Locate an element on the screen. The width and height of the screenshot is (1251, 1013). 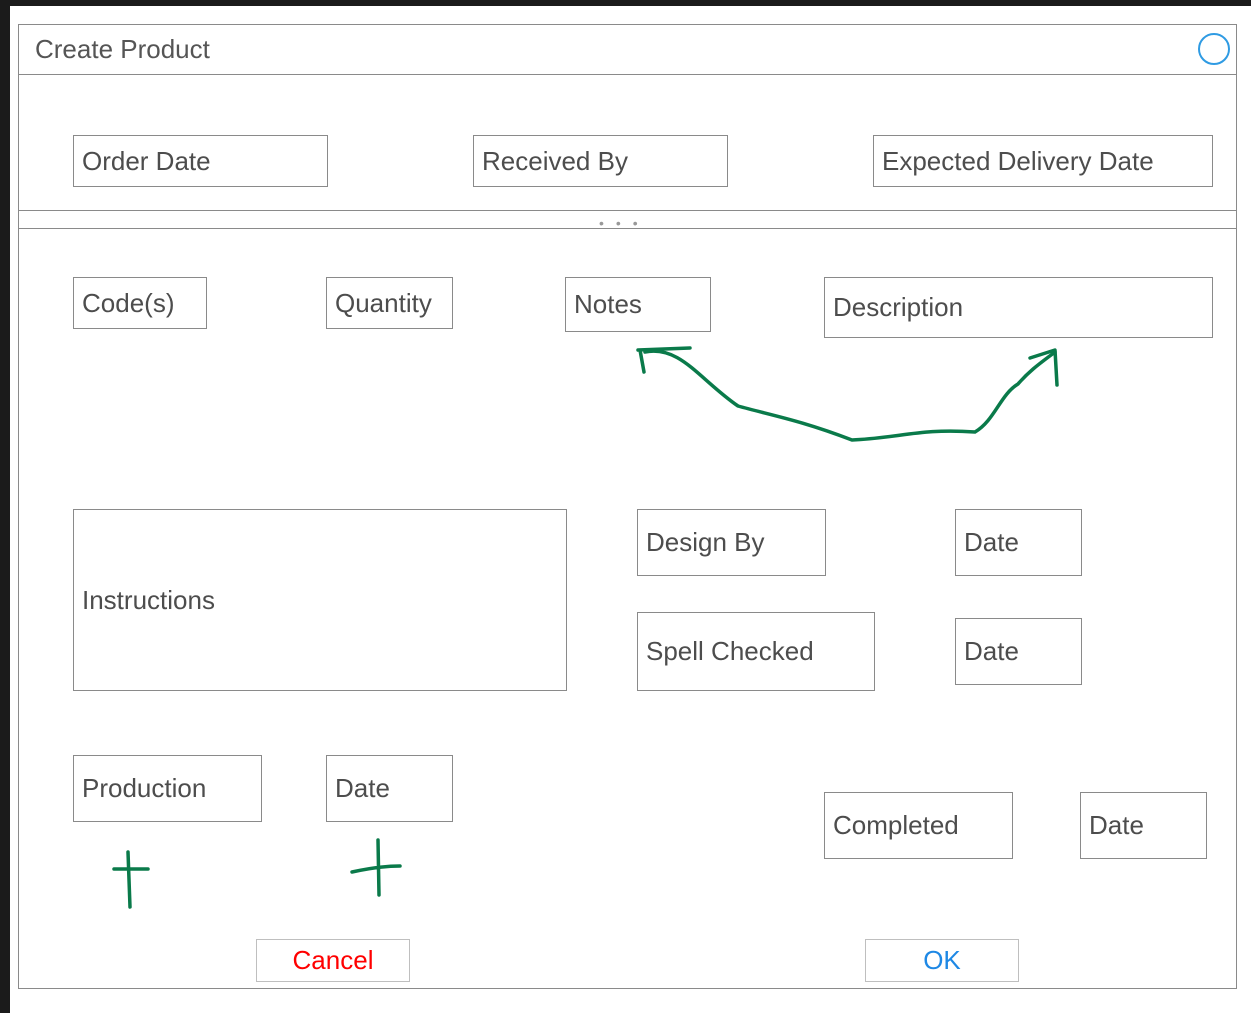
dialog-title: Create Product is located at coordinates (122, 49).